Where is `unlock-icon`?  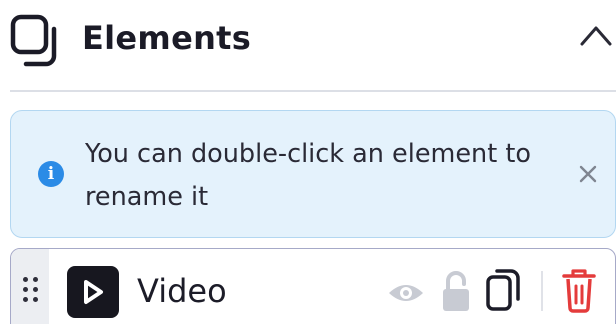 unlock-icon is located at coordinates (456, 291).